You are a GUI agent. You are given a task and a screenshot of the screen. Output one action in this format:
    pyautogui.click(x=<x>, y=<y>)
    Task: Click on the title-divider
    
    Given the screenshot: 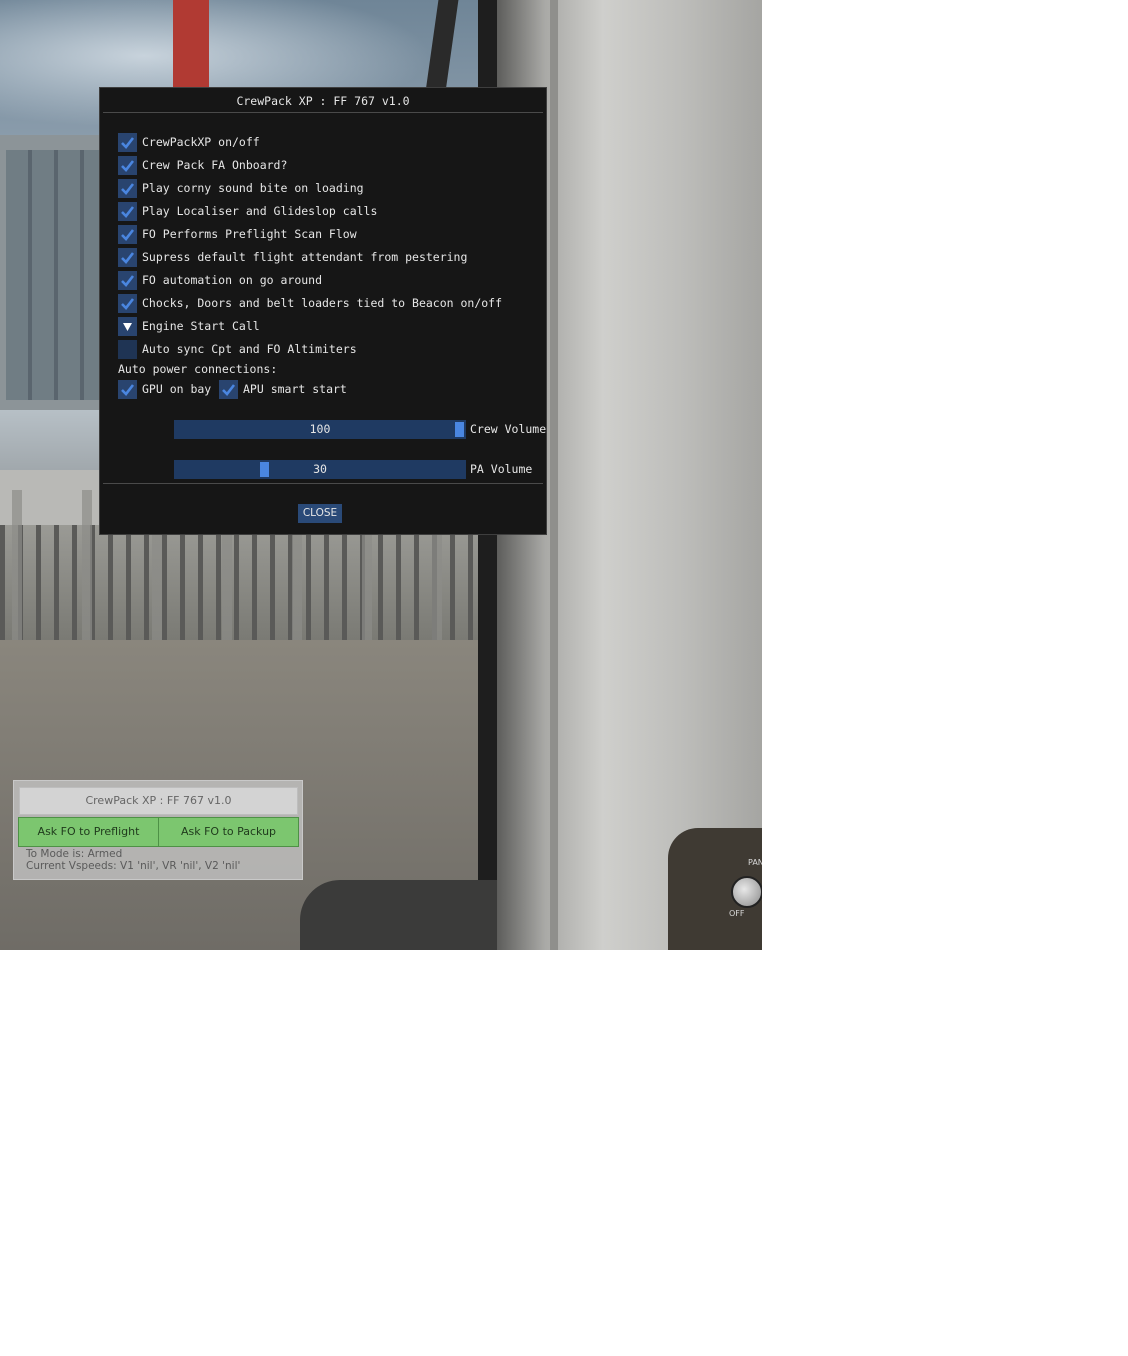 What is the action you would take?
    pyautogui.click(x=323, y=112)
    